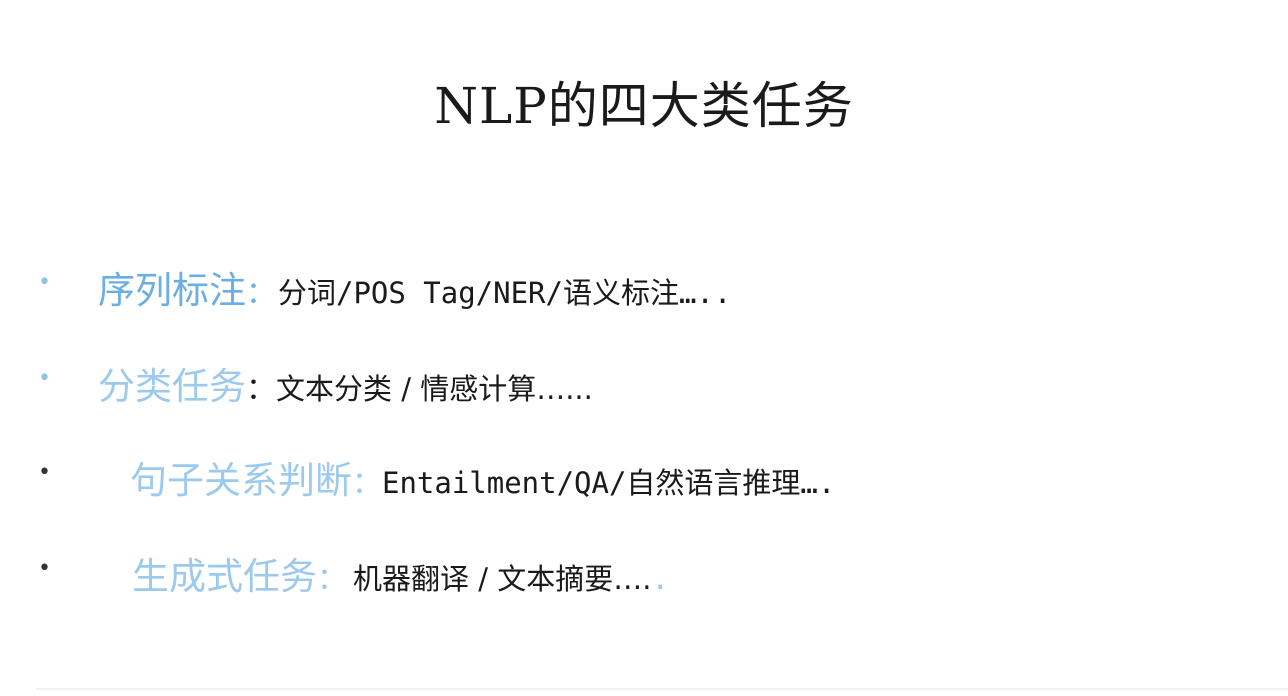 The width and height of the screenshot is (1288, 696). Describe the element at coordinates (502, 579) in the screenshot. I see `detail-generation: 机器翻译 / 文本摘要….` at that location.